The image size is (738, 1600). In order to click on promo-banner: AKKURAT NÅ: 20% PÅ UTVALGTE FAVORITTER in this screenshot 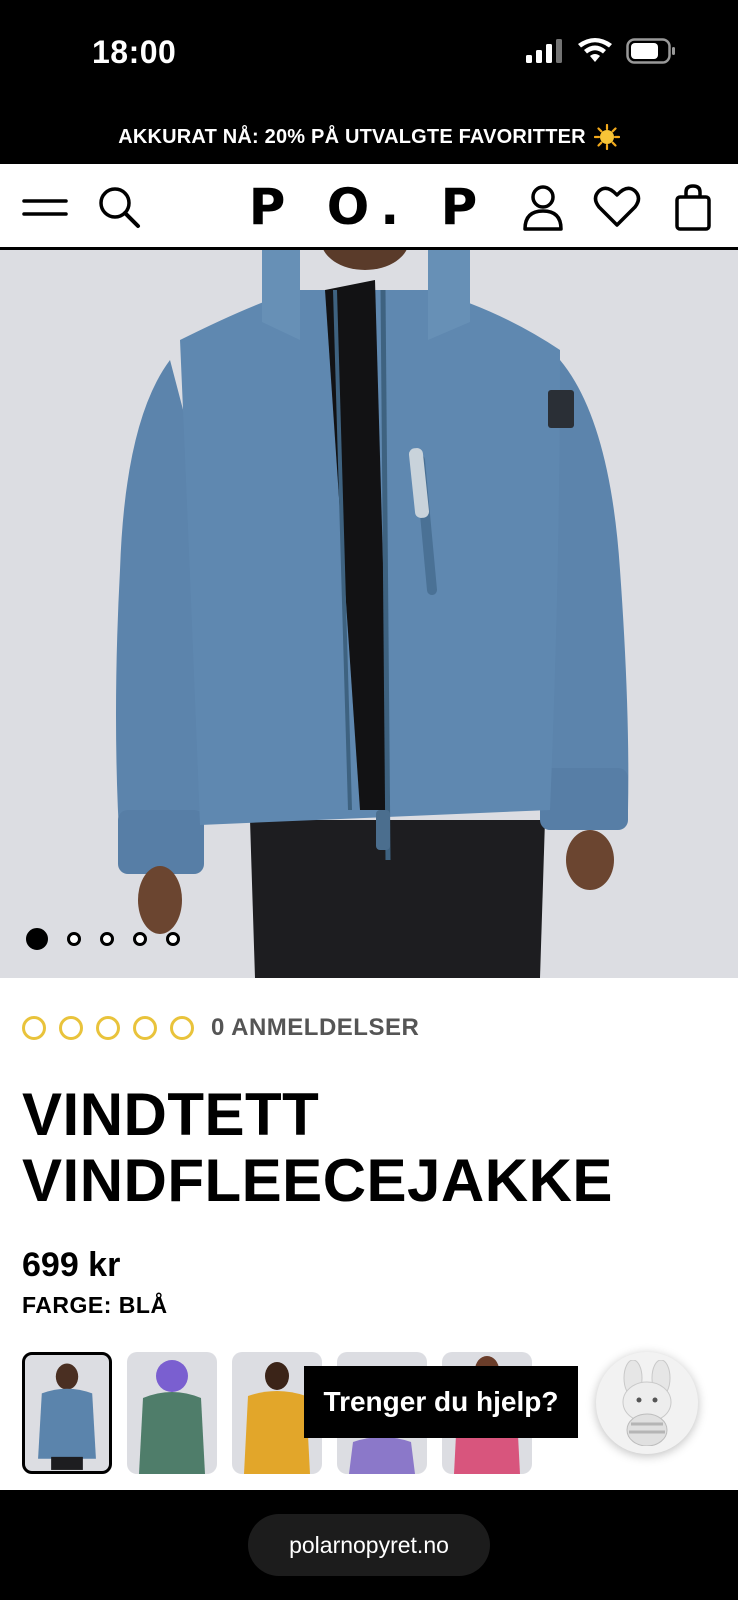, I will do `click(369, 137)`.